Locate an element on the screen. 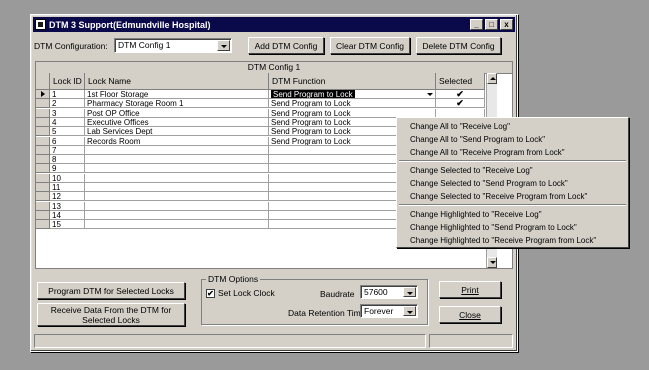 Image resolution: width=649 pixels, height=370 pixels. cell-lock-id: 1 is located at coordinates (67, 94).